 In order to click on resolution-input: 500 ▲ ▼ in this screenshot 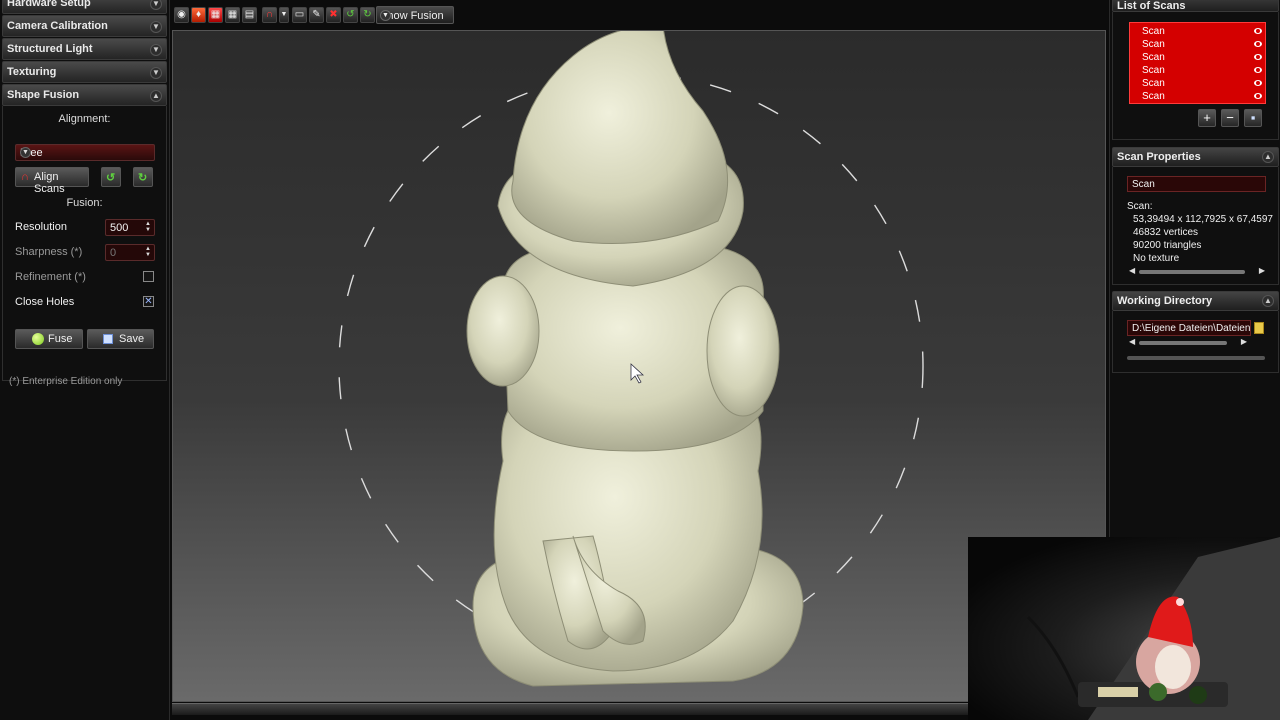, I will do `click(130, 227)`.